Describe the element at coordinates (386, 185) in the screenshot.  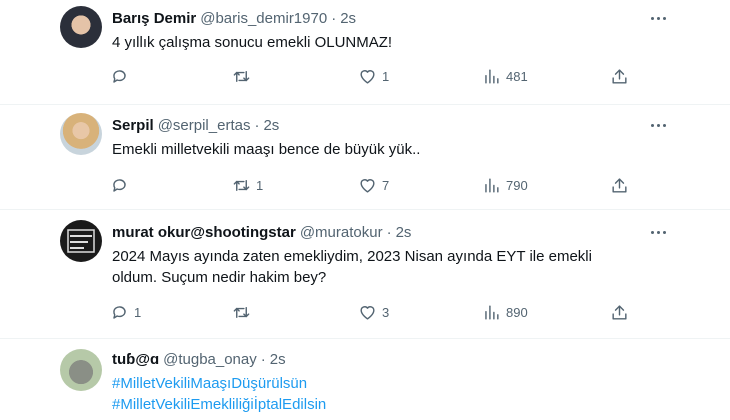
I see `like-count: 7` at that location.